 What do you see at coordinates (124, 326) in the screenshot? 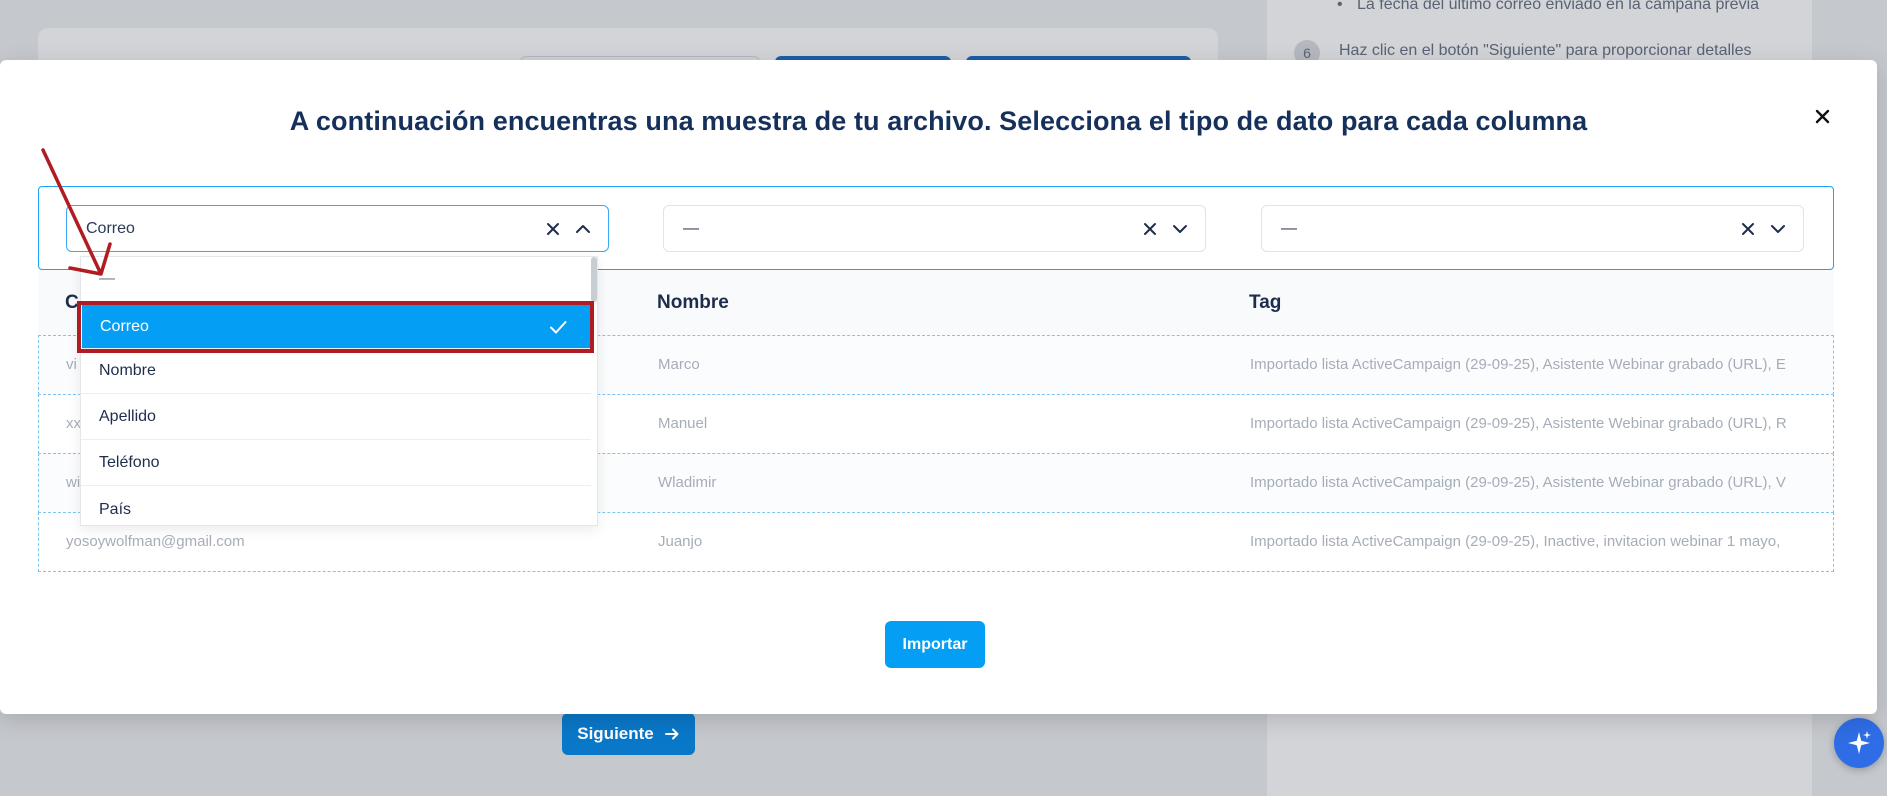
I see `dropdown-option-label: Correo` at bounding box center [124, 326].